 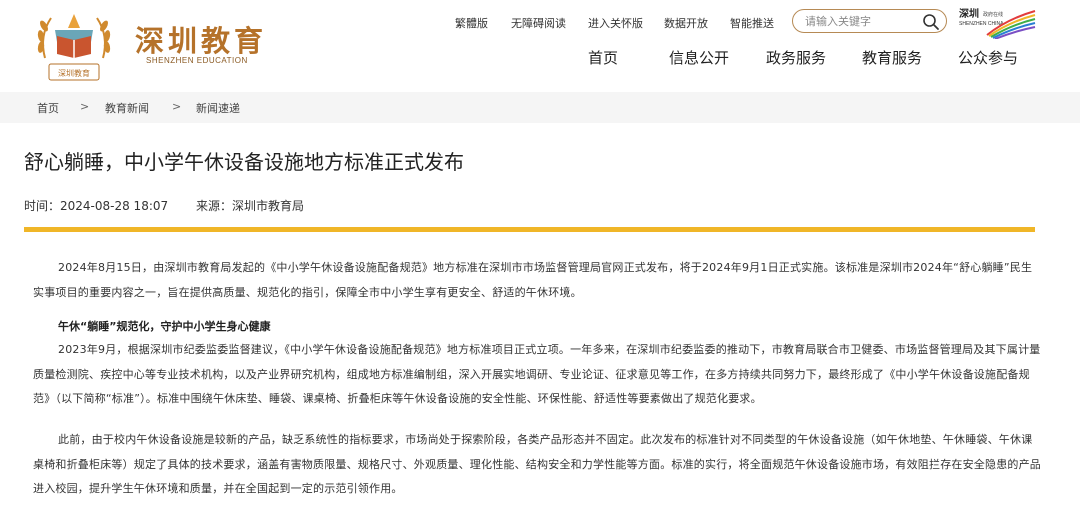 What do you see at coordinates (540, 107) in the screenshot?
I see `breadcrumb: 首页 > 教育新闻 > 新闻速递` at bounding box center [540, 107].